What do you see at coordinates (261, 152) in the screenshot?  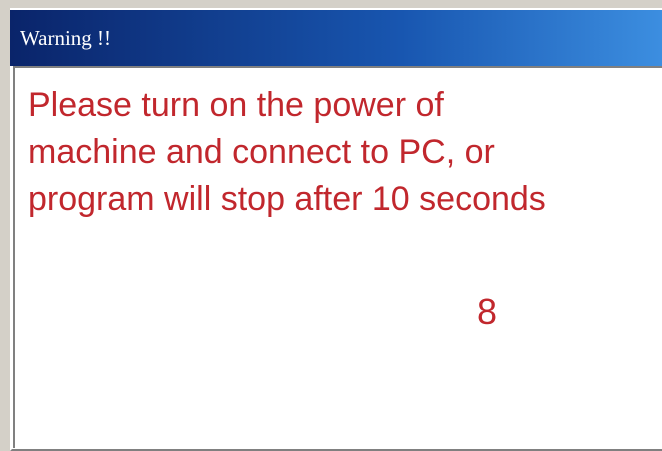 I see `message-line-2: machine and connect to PC, or` at bounding box center [261, 152].